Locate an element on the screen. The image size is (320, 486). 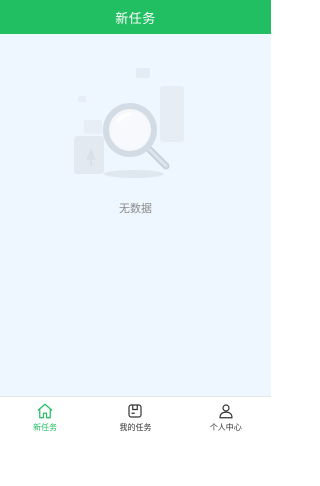
person-icon is located at coordinates (226, 411).